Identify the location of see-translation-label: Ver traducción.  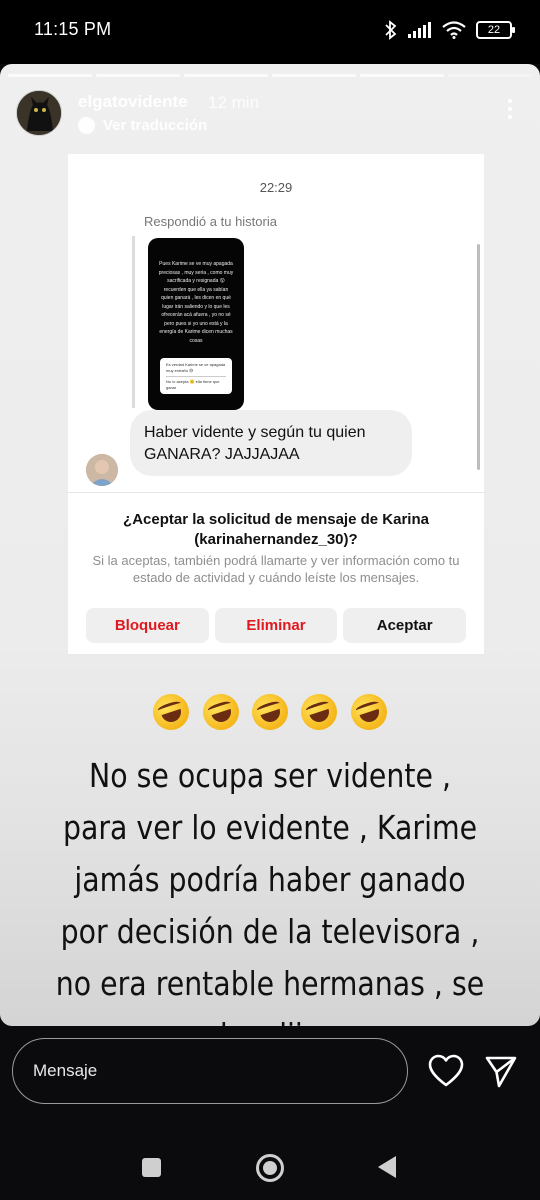
(155, 125).